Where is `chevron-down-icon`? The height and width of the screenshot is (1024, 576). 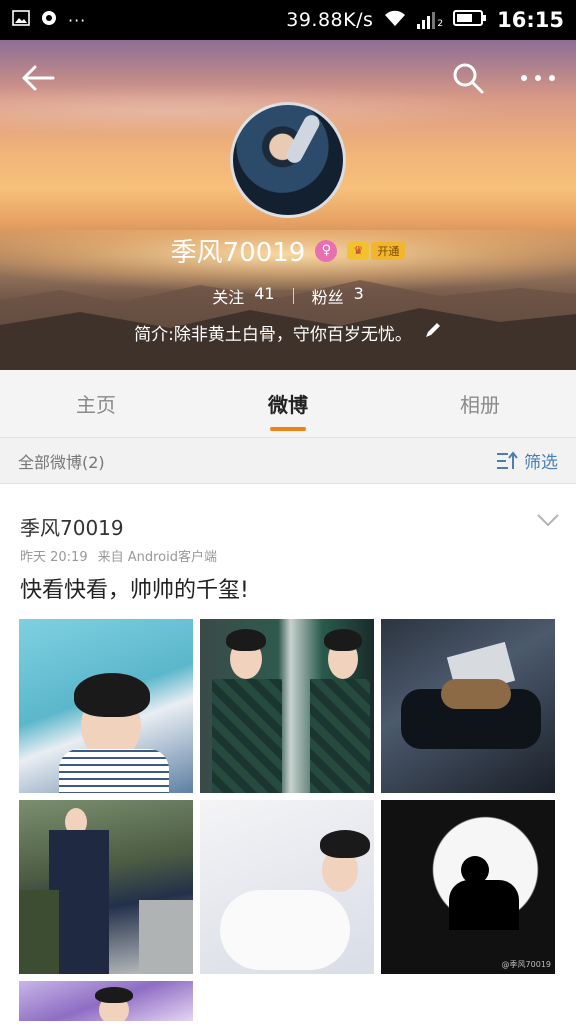
chevron-down-icon is located at coordinates (548, 520).